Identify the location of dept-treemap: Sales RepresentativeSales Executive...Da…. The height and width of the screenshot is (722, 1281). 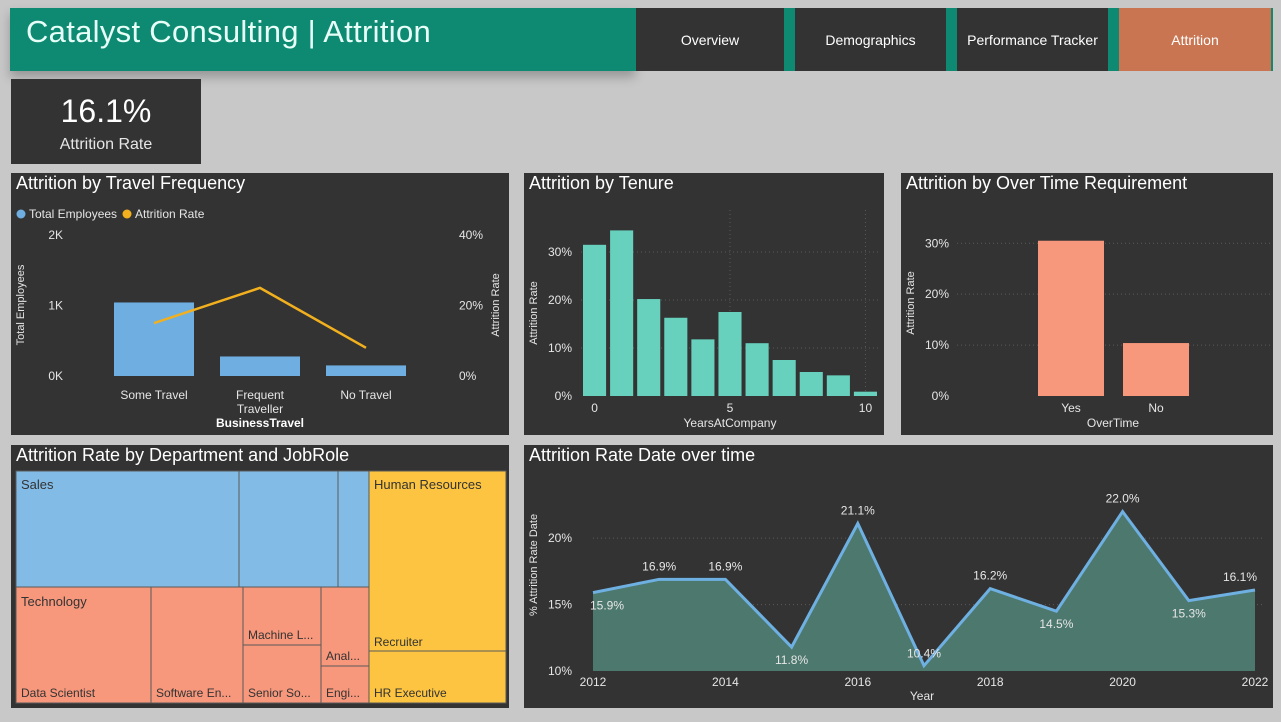
(261, 587).